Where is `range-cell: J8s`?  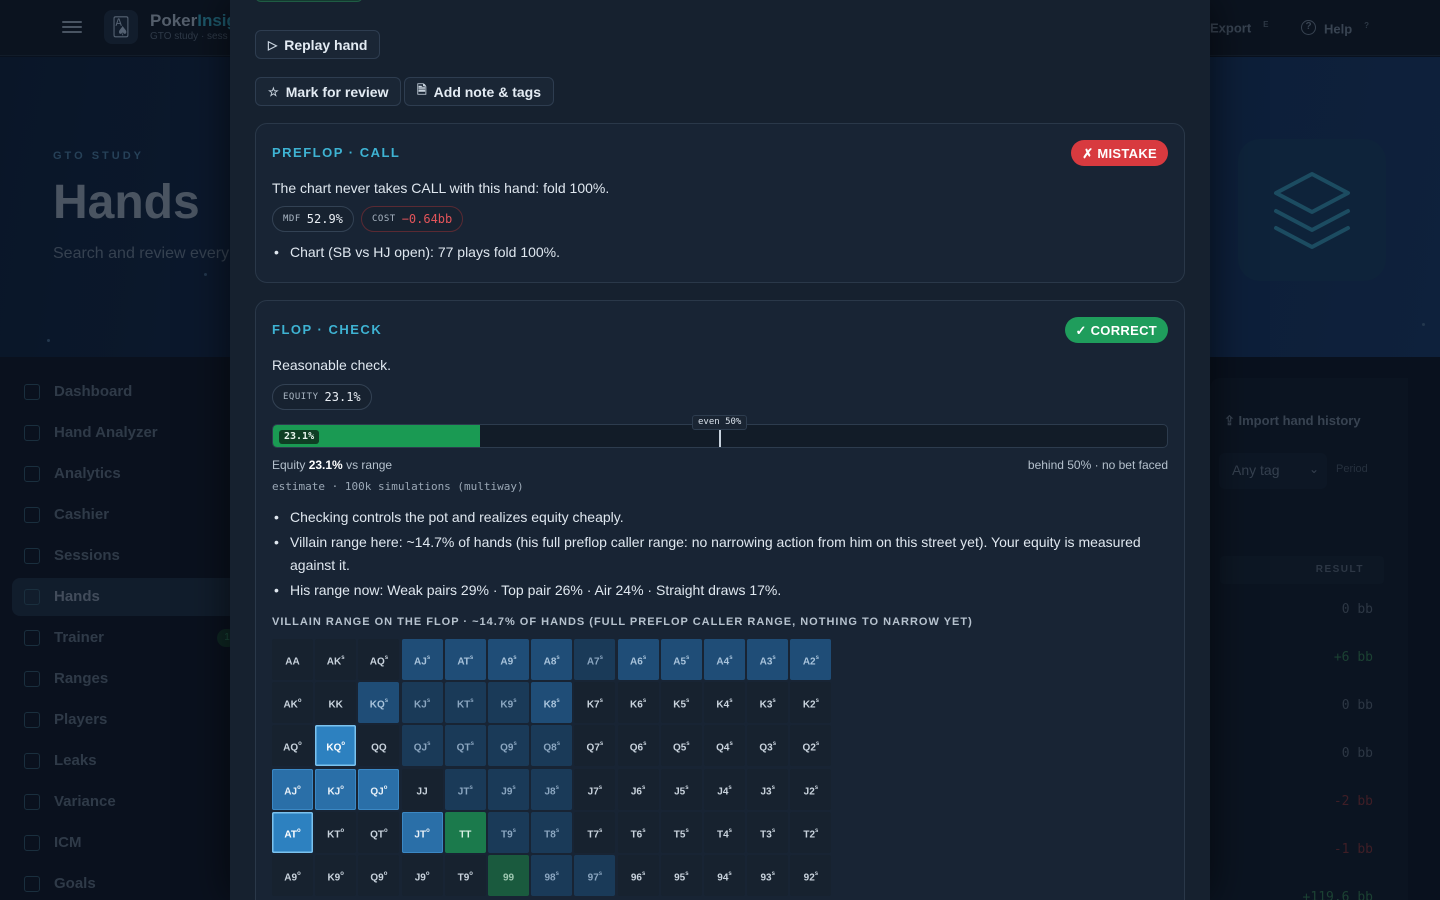
range-cell: J8s is located at coordinates (552, 789).